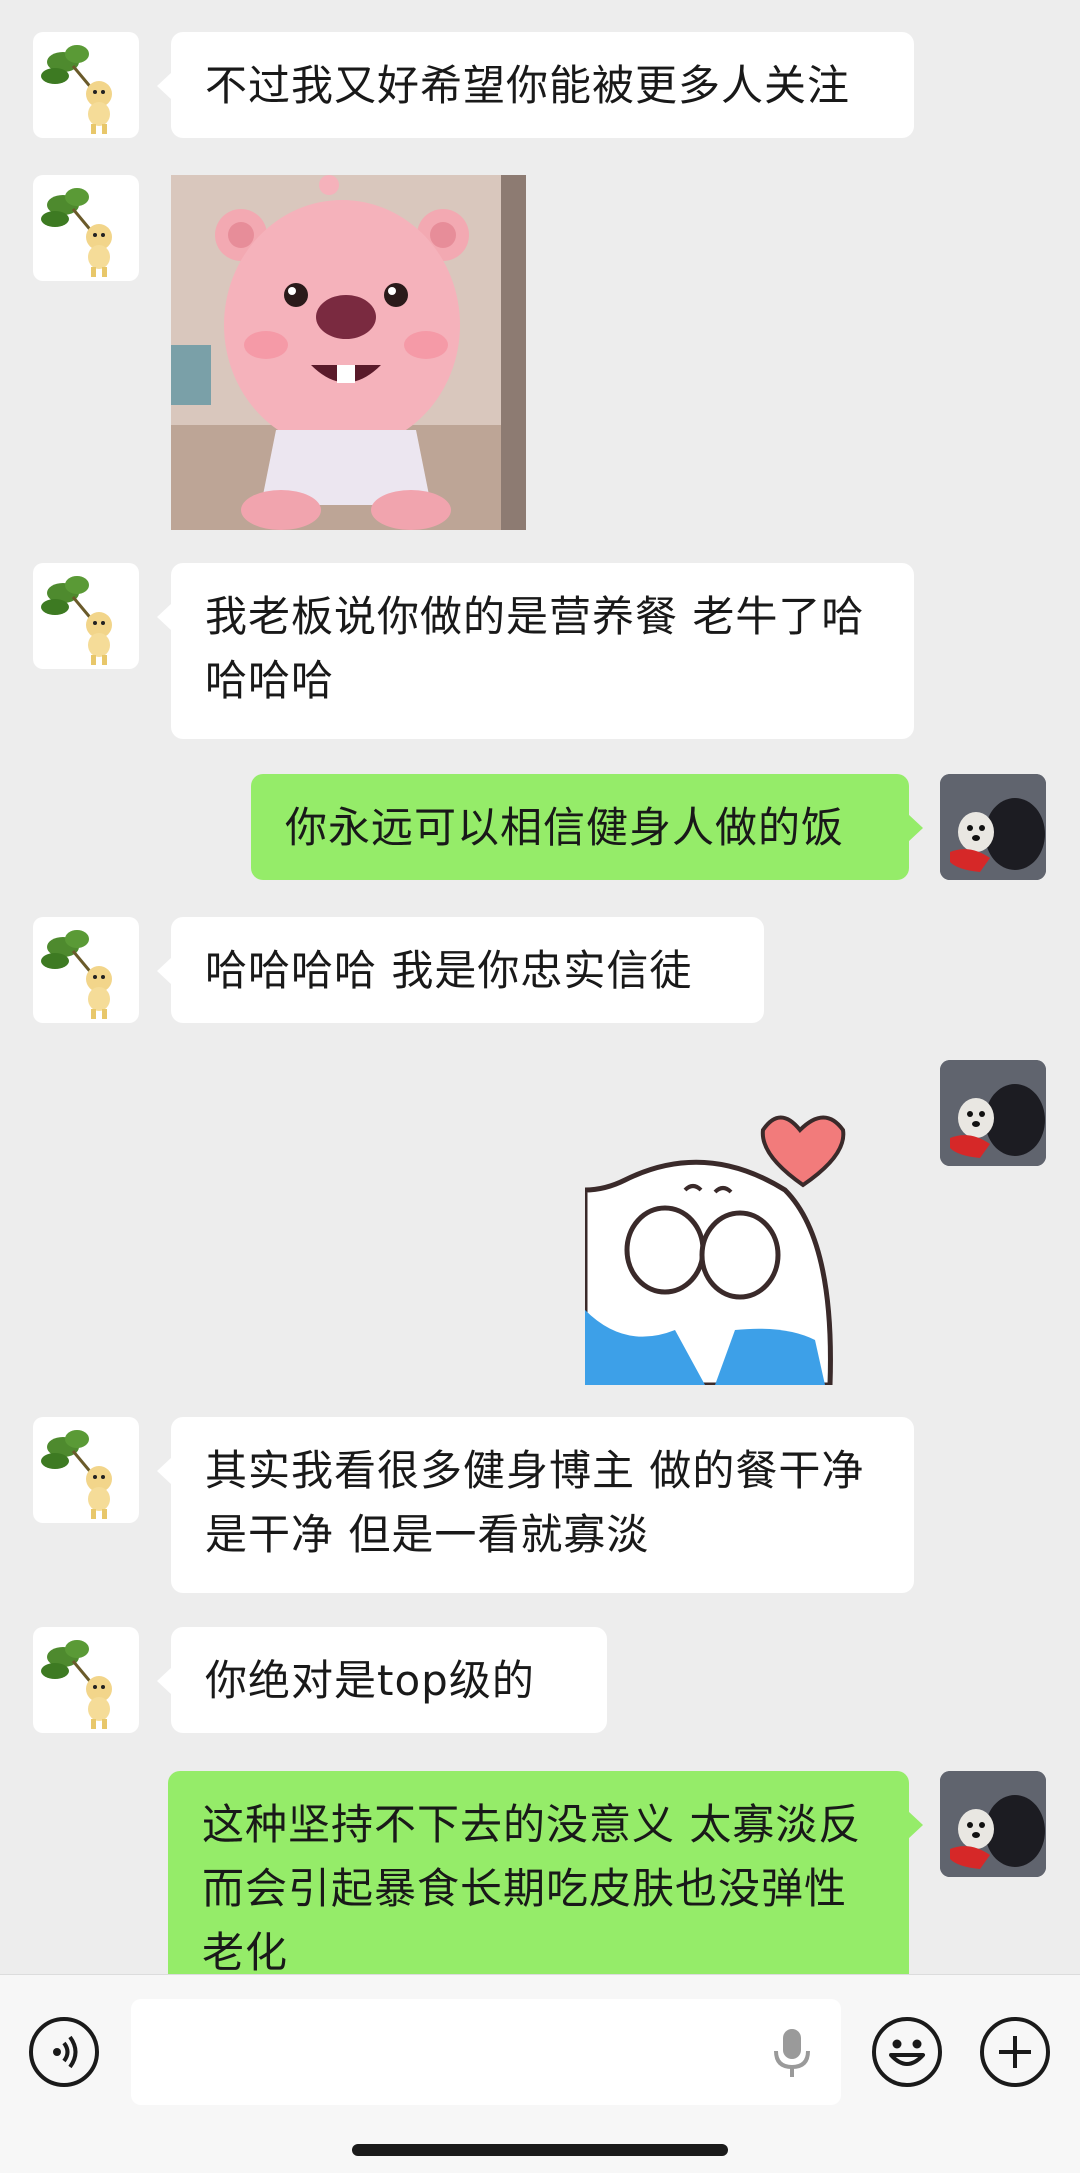  What do you see at coordinates (535, 648) in the screenshot?
I see `message-text: 我老板说你做的是营养餐 老牛了哈哈哈哈` at bounding box center [535, 648].